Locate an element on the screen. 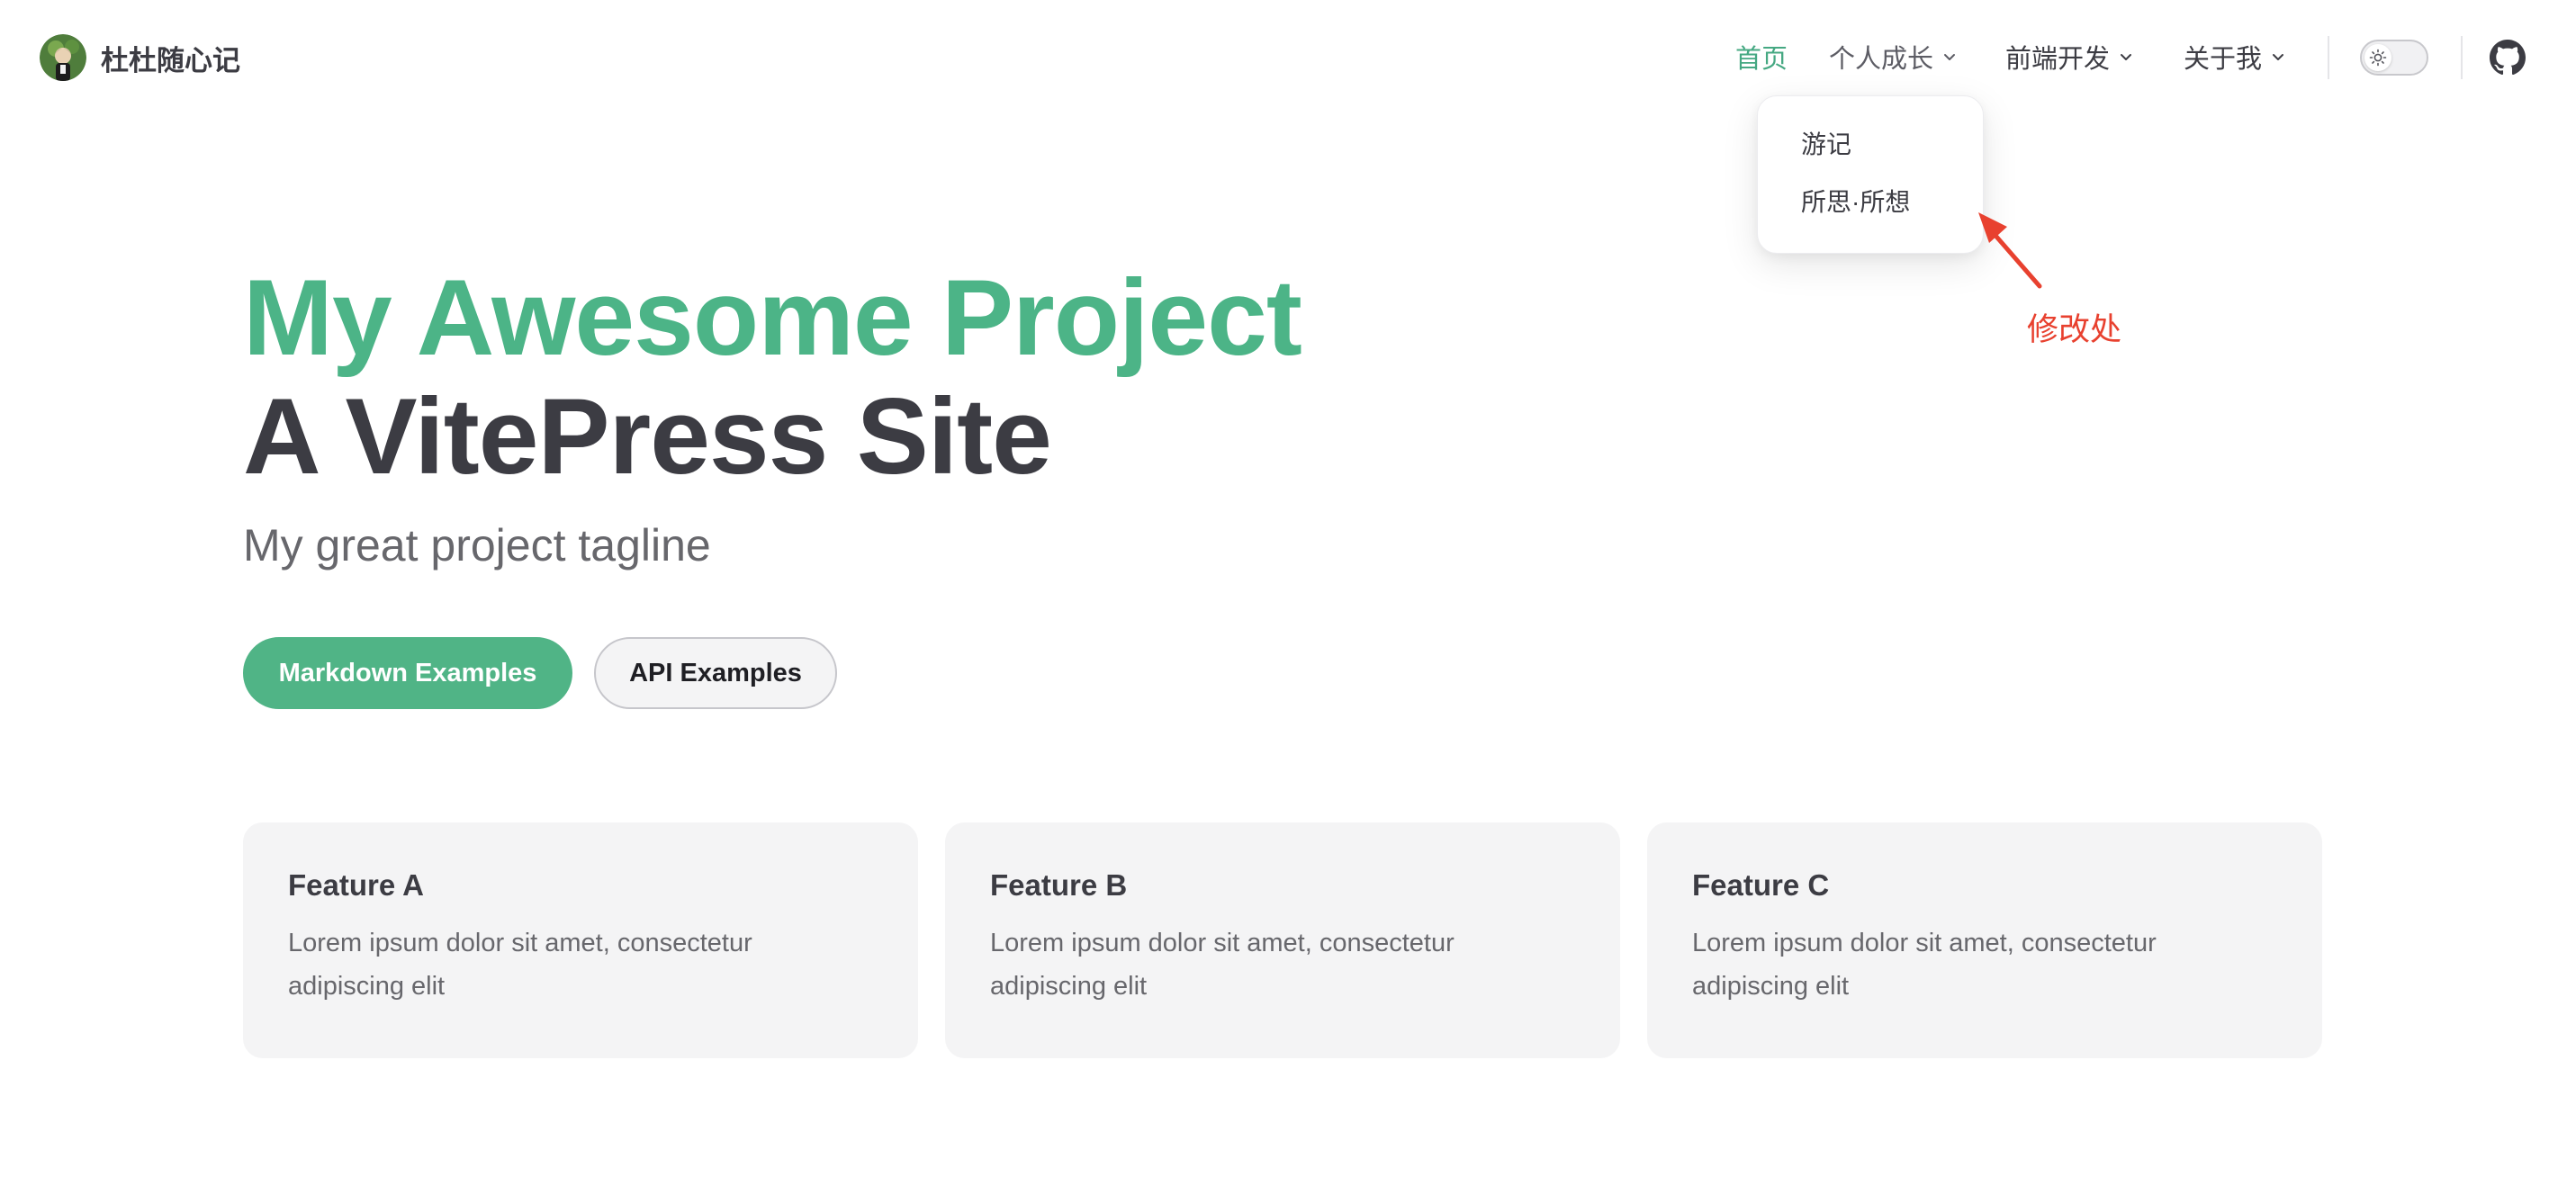 The image size is (2576, 1195). button-label: Markdown Examples is located at coordinates (407, 672).